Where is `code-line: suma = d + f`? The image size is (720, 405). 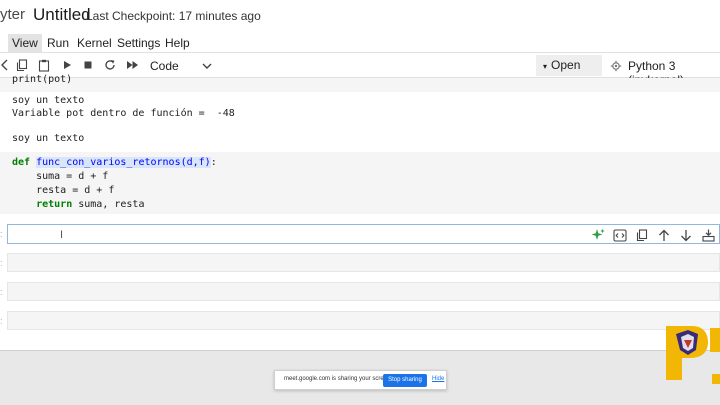 code-line: suma = d + f is located at coordinates (60, 176).